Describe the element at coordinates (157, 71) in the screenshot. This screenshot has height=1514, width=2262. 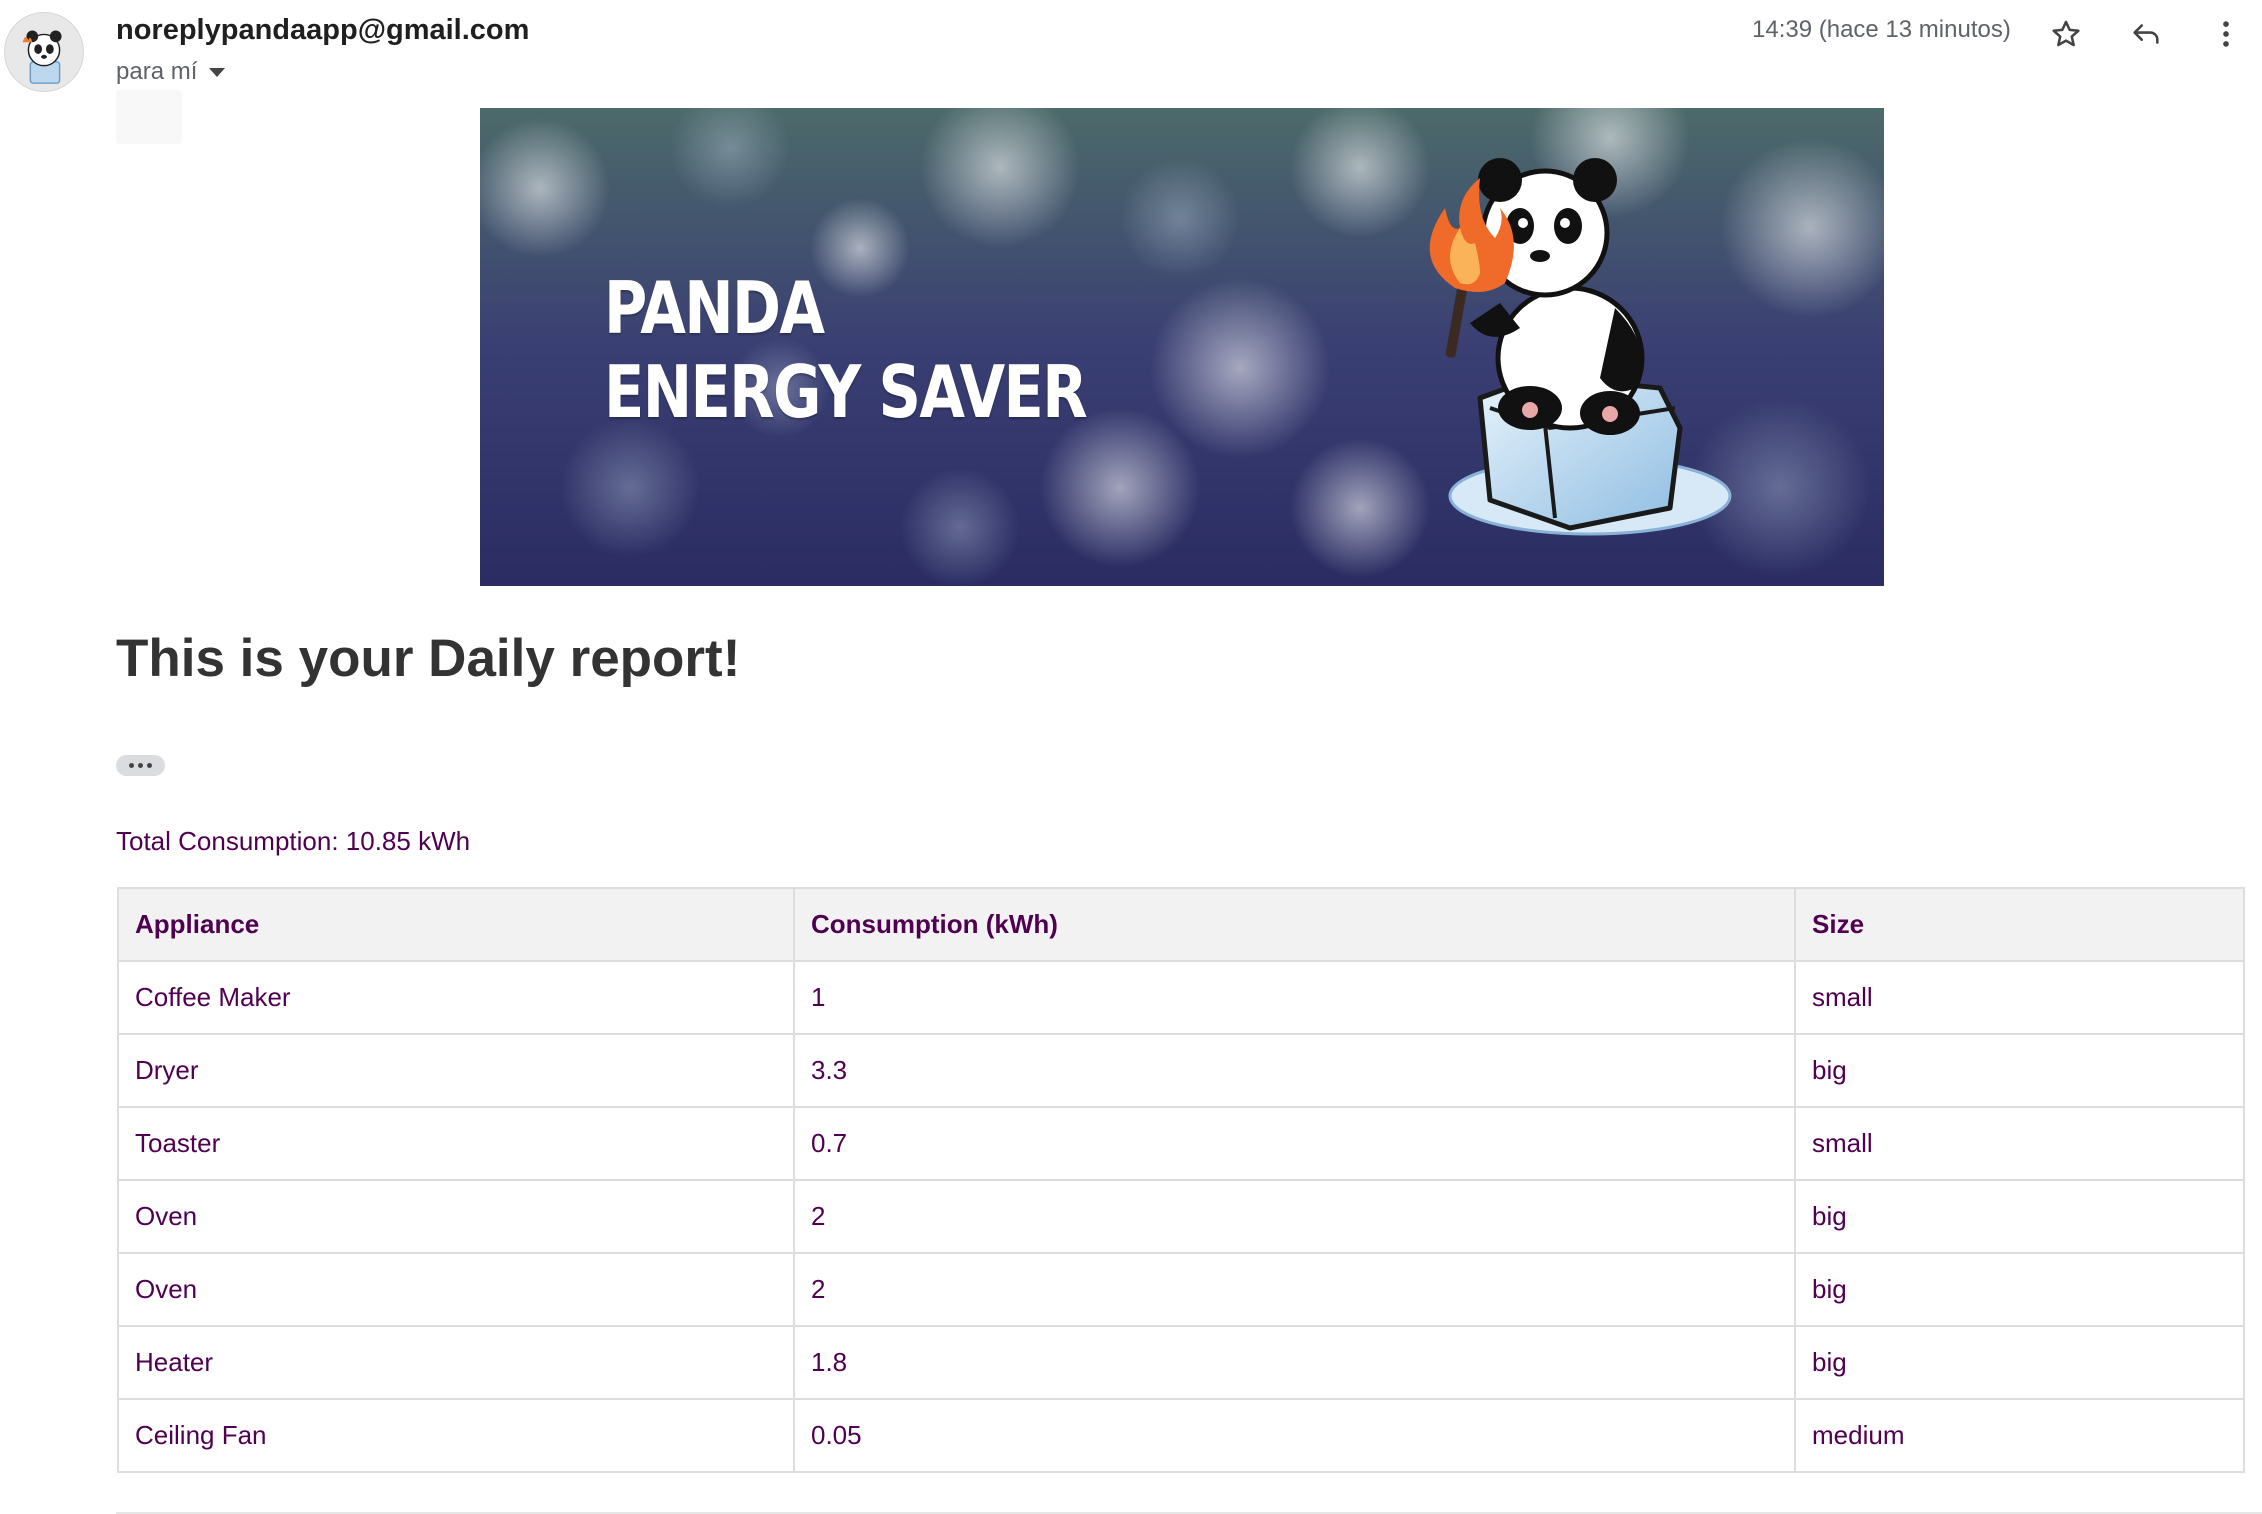
I see `recipient-label: para mí` at that location.